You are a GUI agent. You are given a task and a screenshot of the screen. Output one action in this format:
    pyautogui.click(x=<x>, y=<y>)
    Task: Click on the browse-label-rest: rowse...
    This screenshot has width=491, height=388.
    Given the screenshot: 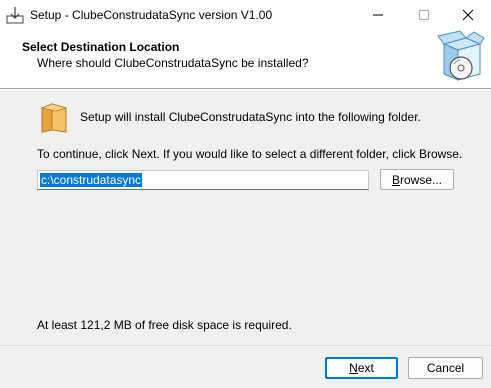 What is the action you would take?
    pyautogui.click(x=421, y=179)
    